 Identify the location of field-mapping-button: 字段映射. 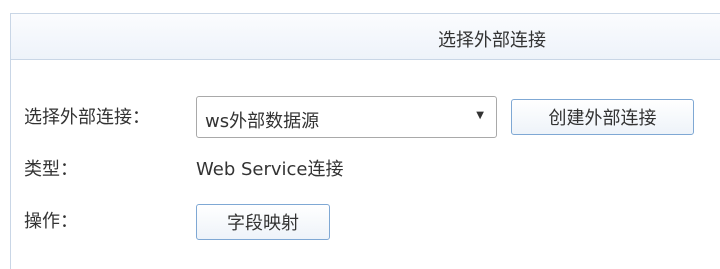
(263, 222).